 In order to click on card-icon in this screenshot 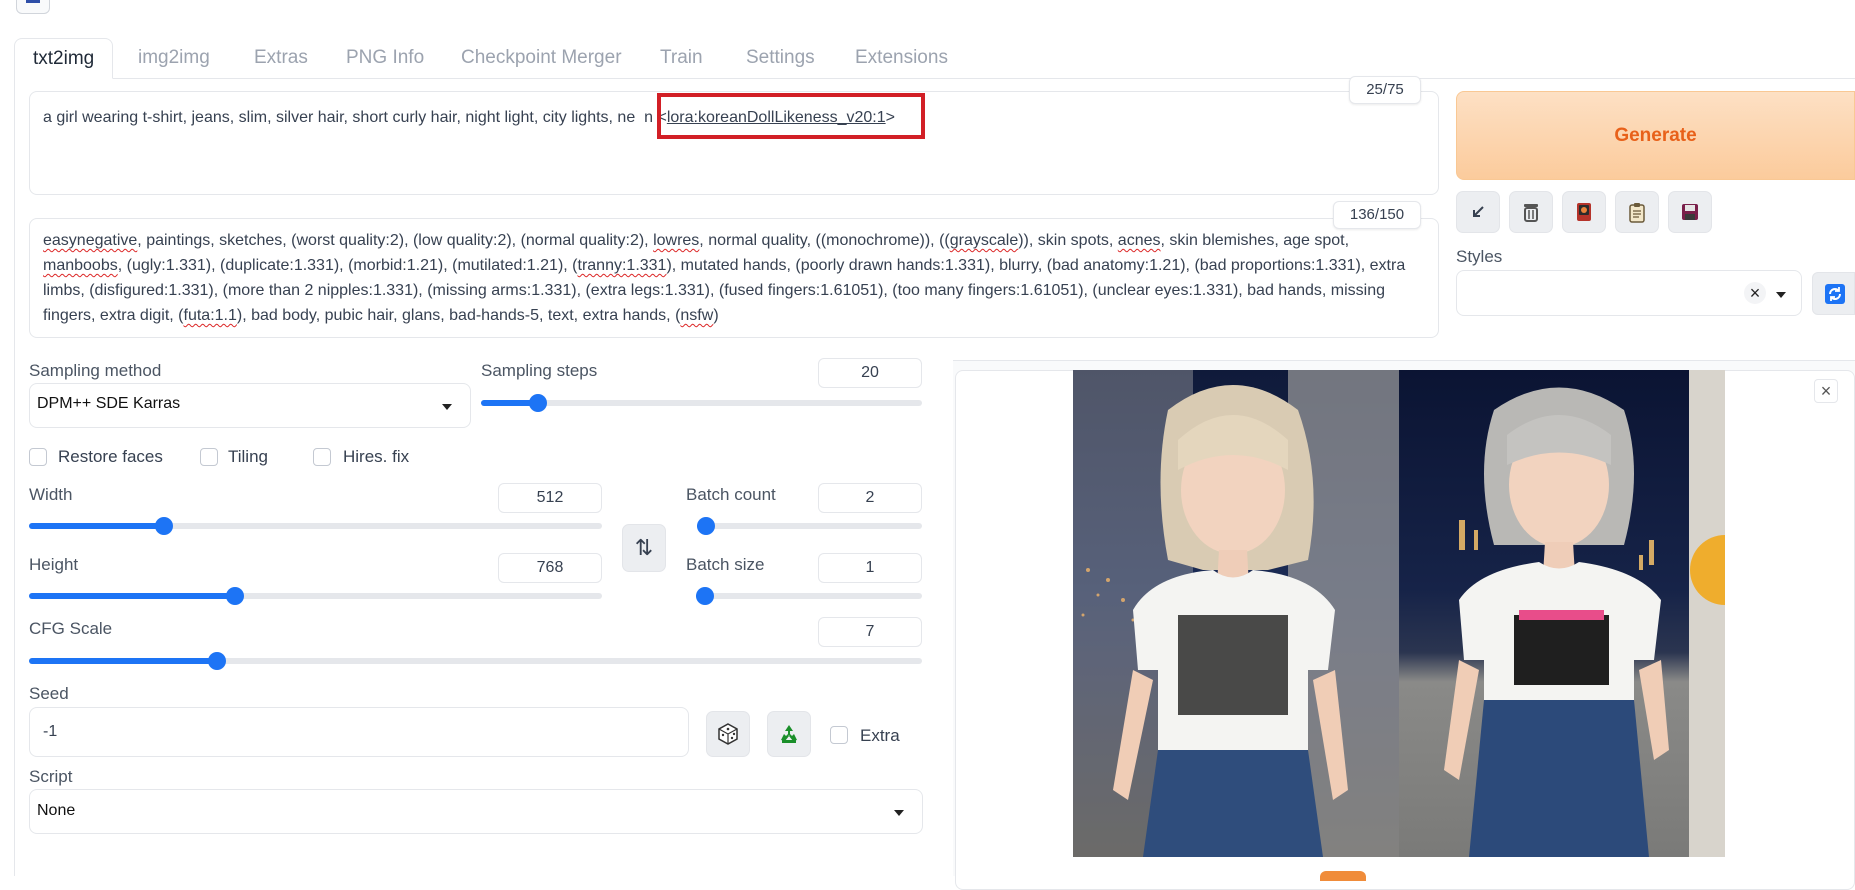, I will do `click(1584, 212)`.